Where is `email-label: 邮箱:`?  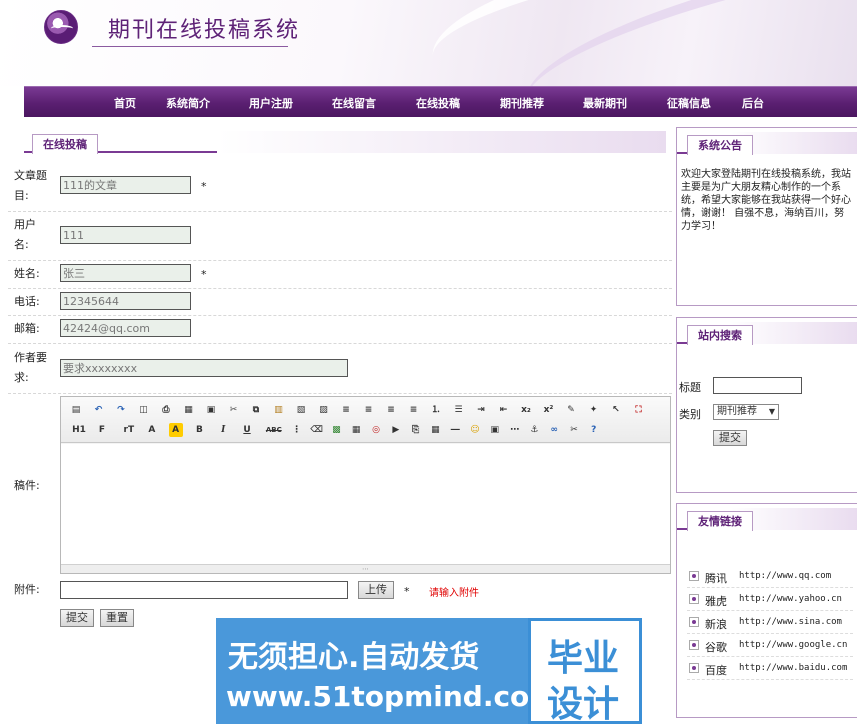
email-label: 邮箱: is located at coordinates (27, 328).